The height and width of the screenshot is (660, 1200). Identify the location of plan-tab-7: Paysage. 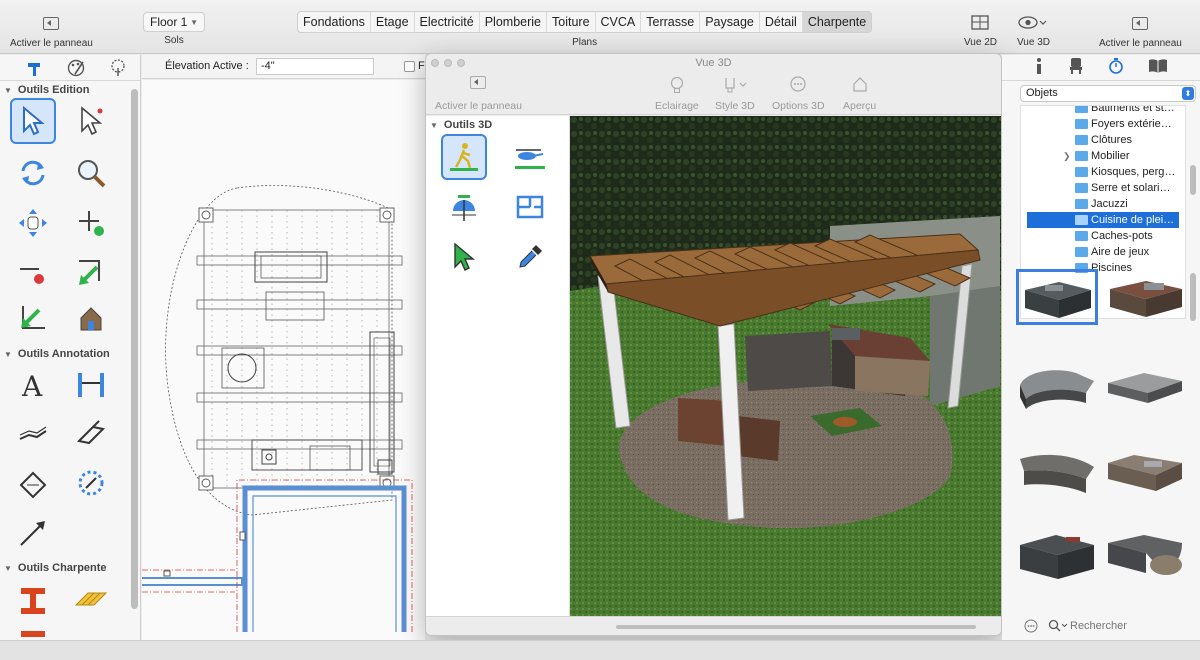
(730, 22).